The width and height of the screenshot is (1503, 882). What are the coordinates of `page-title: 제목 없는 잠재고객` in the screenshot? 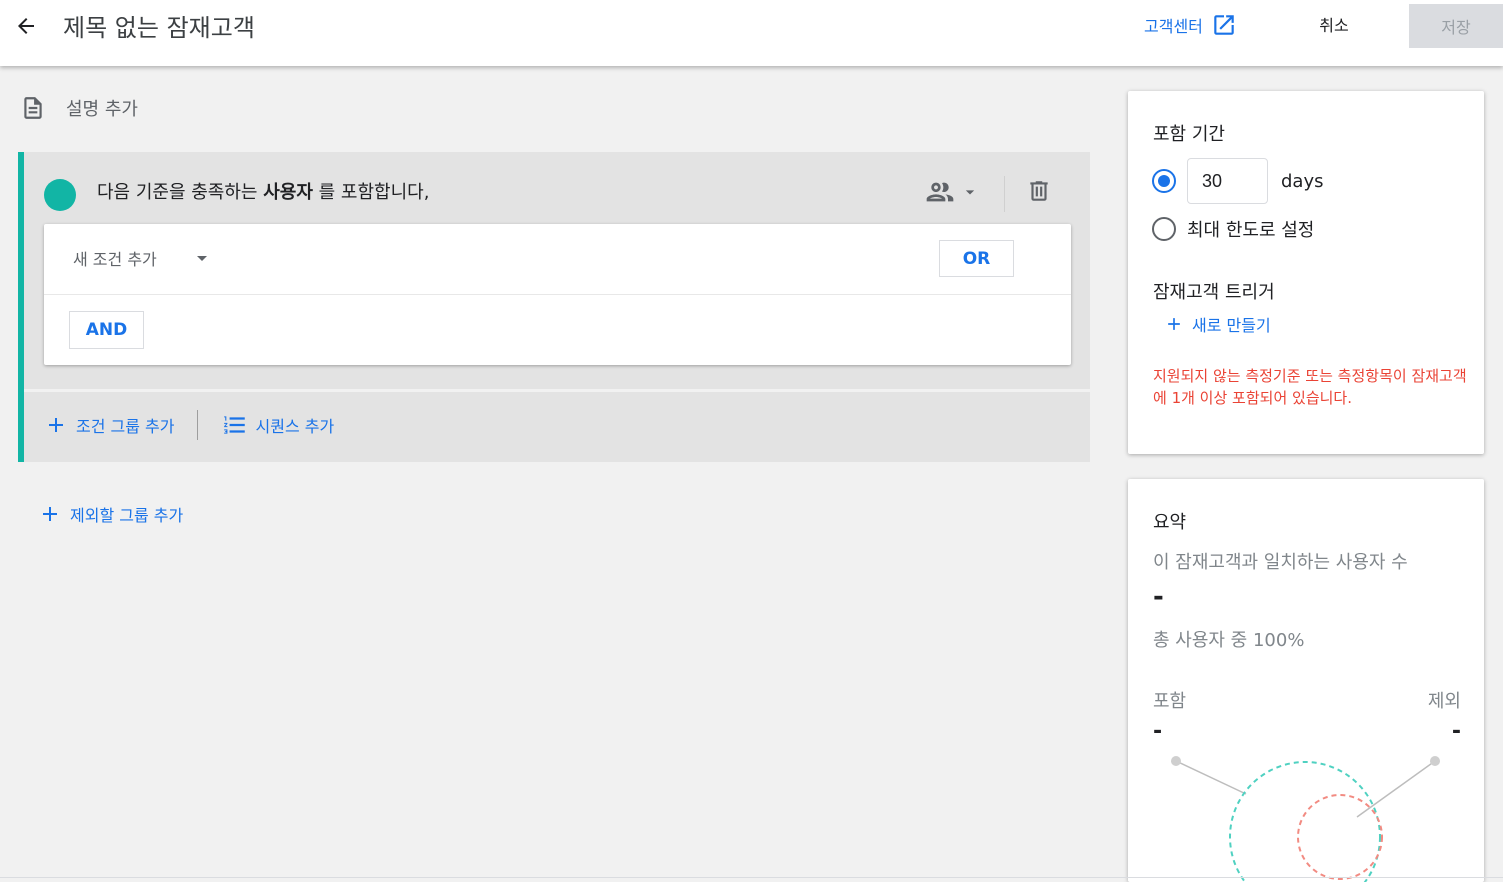 It's located at (159, 28).